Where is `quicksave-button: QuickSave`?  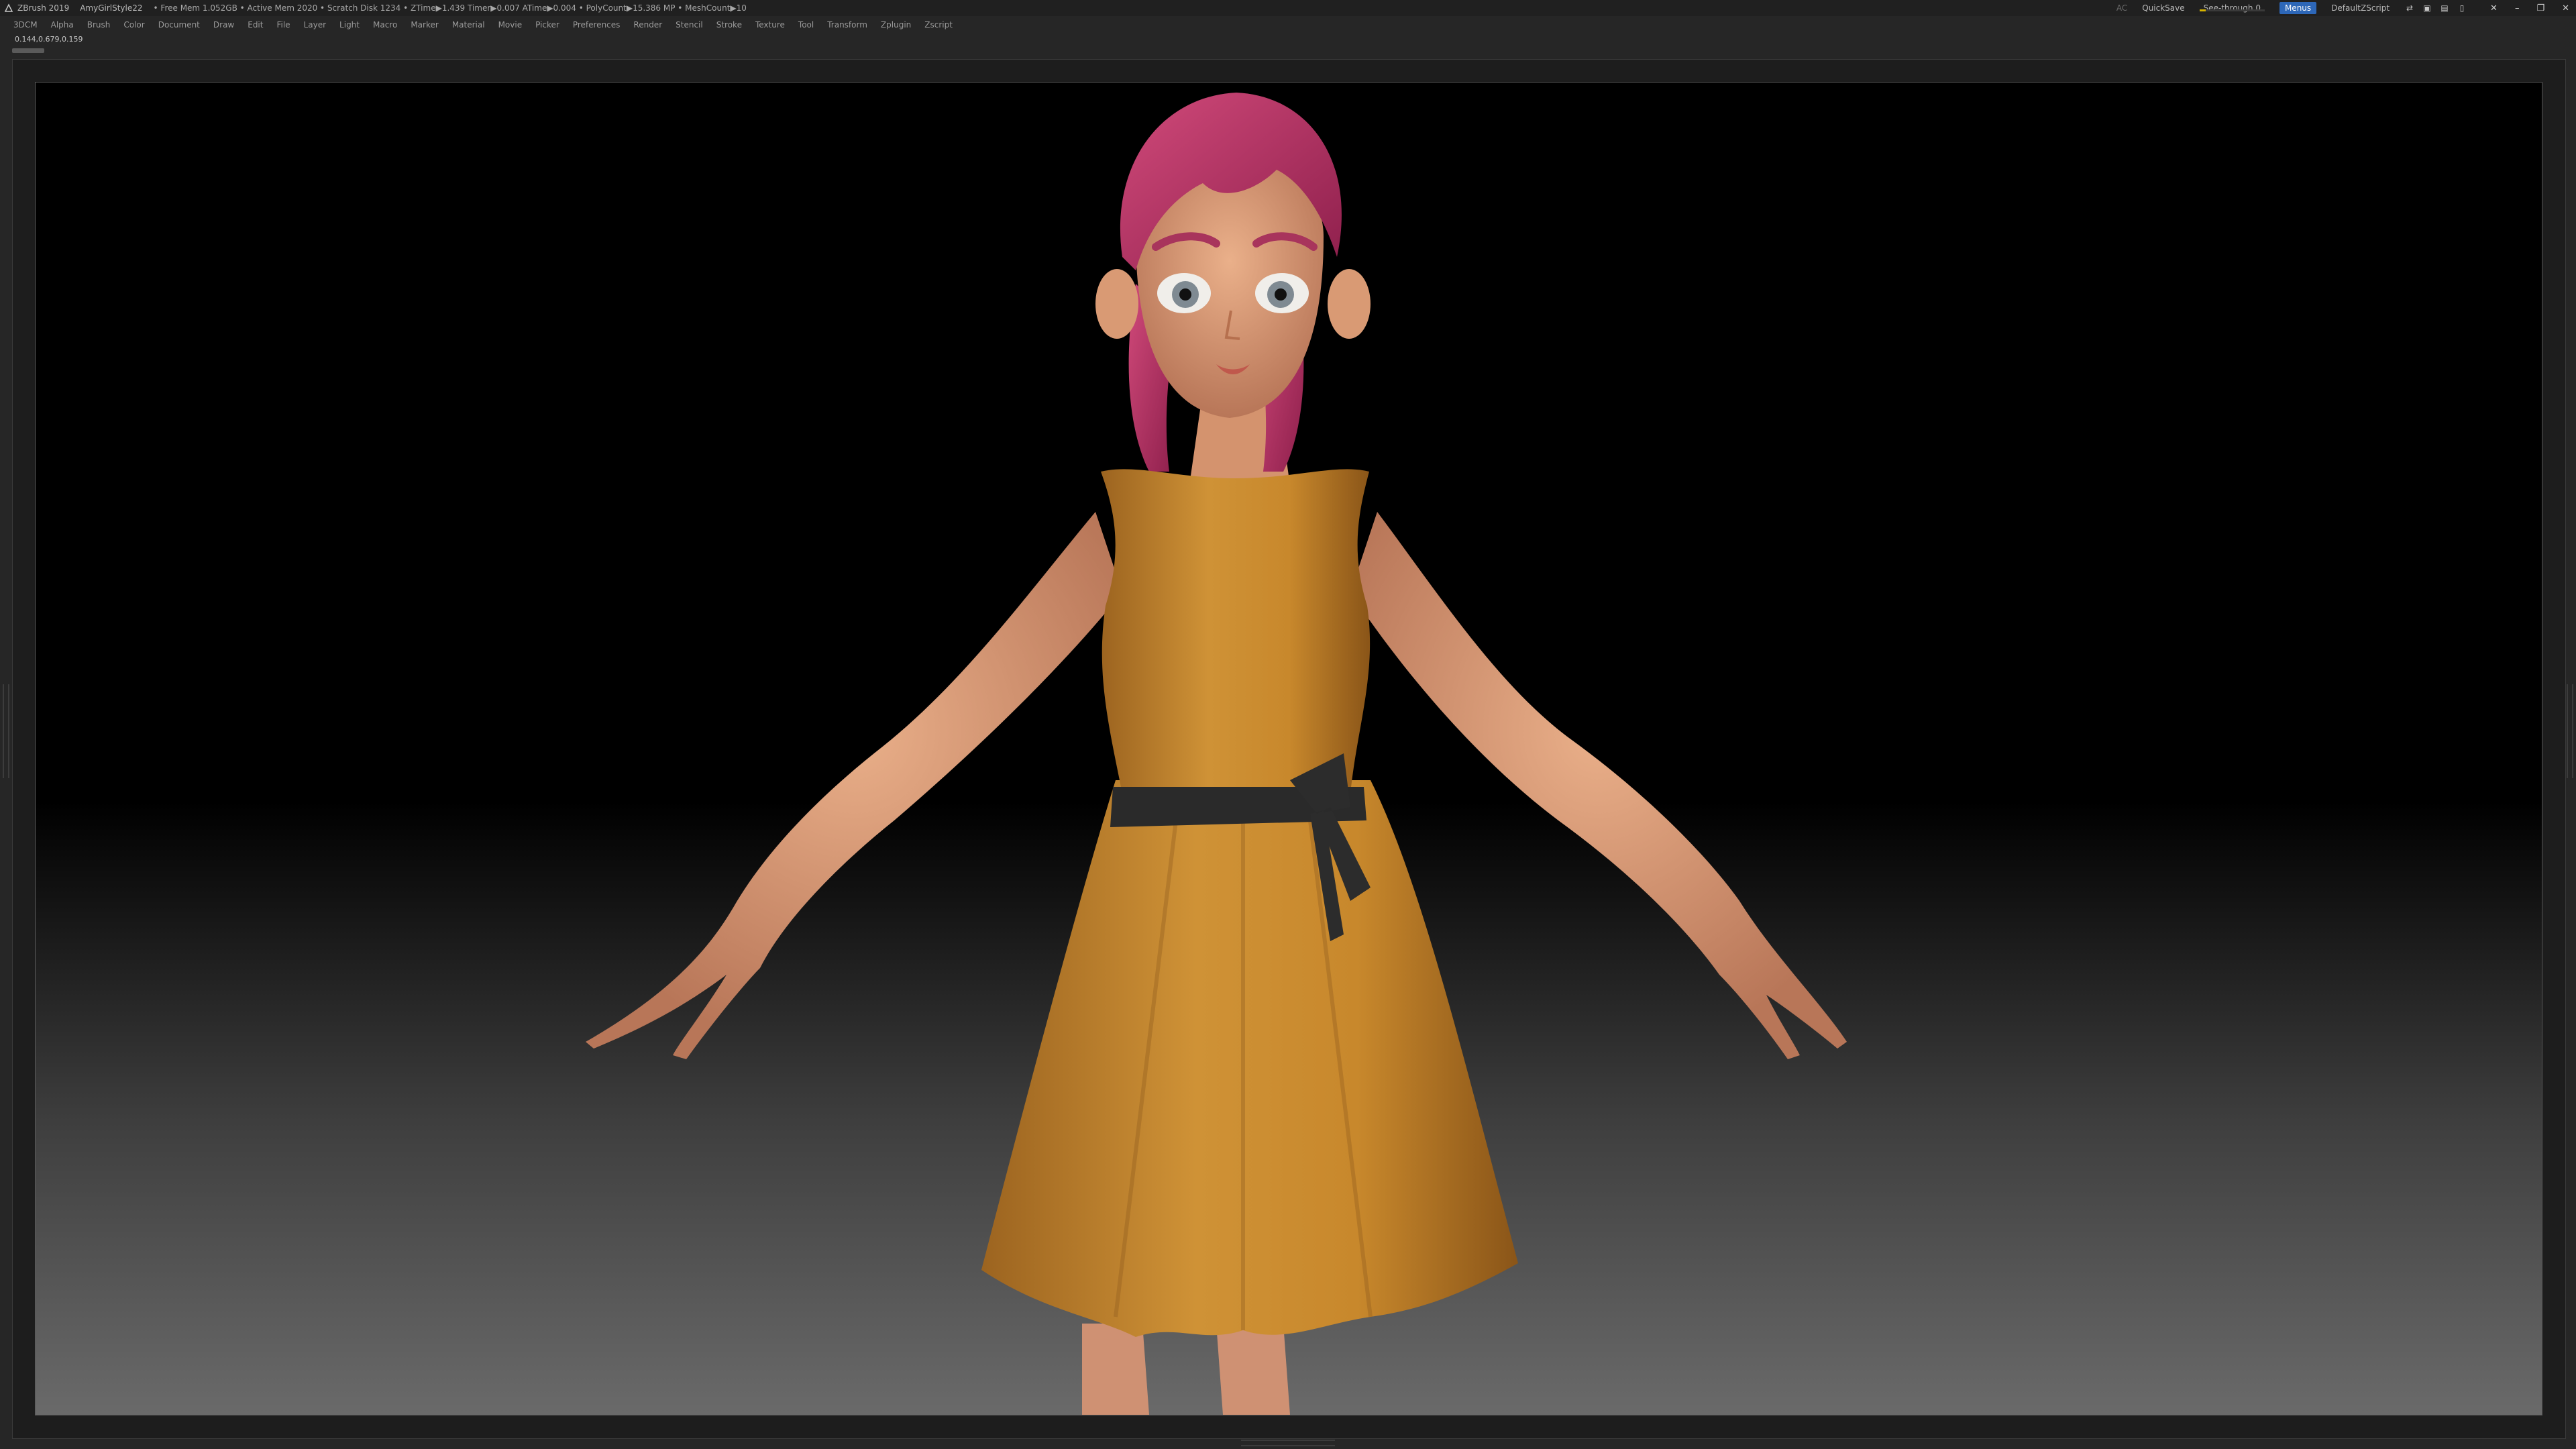
quicksave-button: QuickSave is located at coordinates (2163, 8).